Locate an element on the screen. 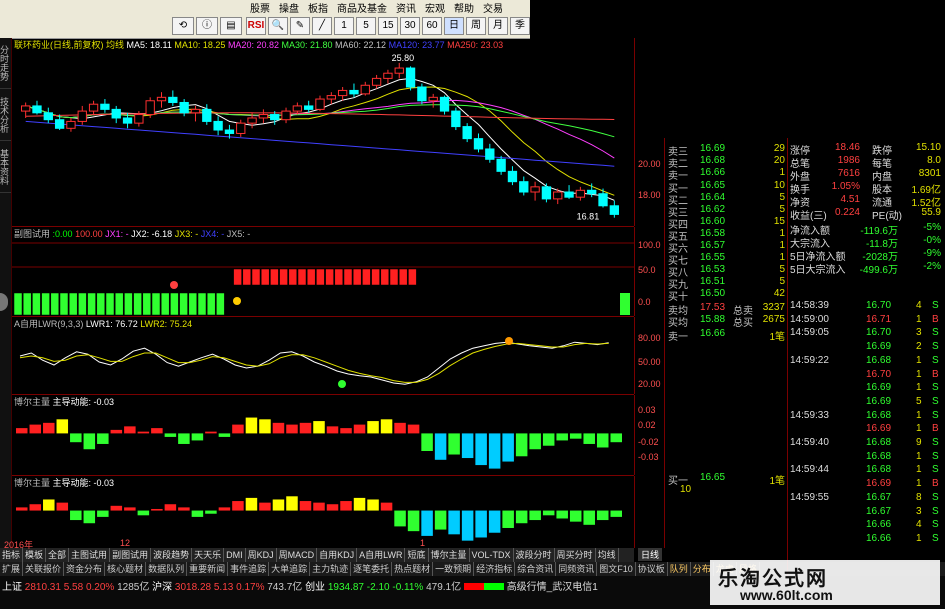 The image size is (945, 609). line-icon: ╱ is located at coordinates (322, 26).